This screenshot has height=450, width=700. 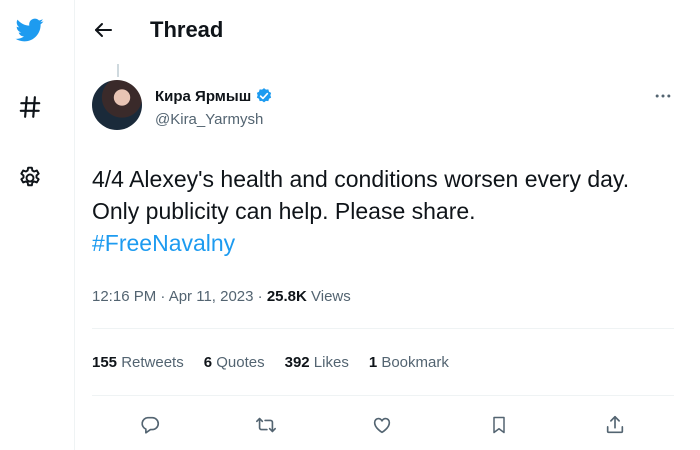 I want to click on thread-connector, so click(x=118, y=70).